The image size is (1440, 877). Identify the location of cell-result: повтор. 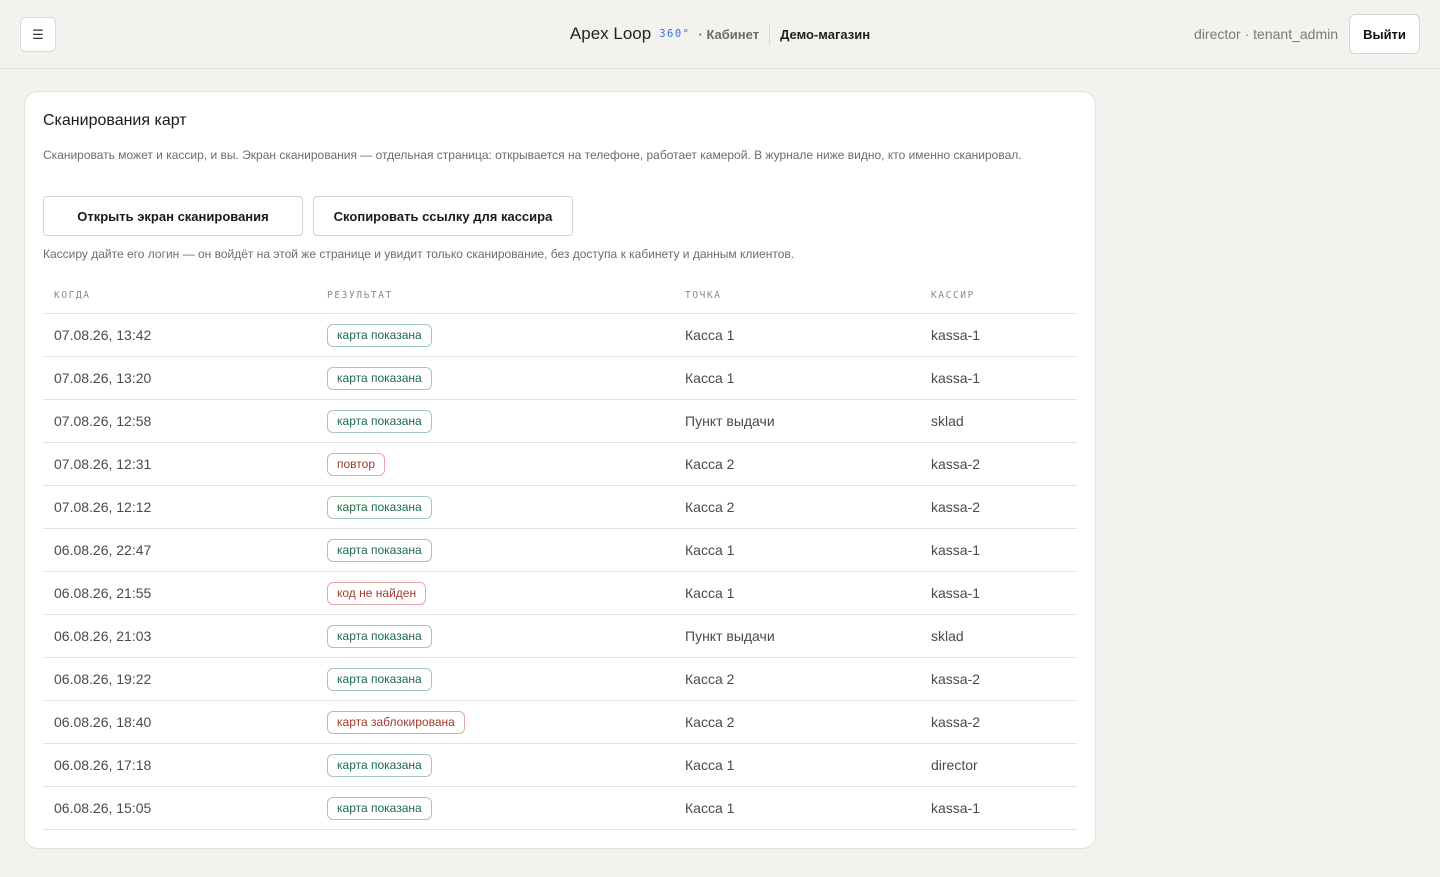
(356, 464).